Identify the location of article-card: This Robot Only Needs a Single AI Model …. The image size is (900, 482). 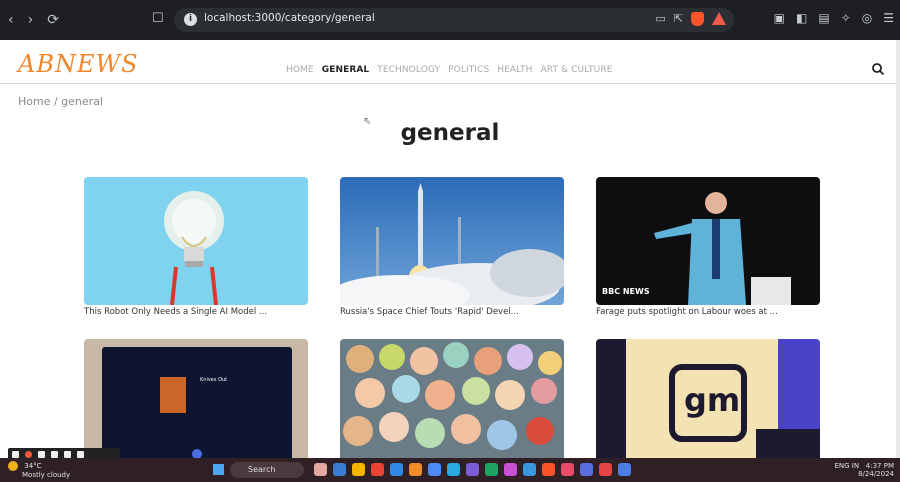
(196, 247).